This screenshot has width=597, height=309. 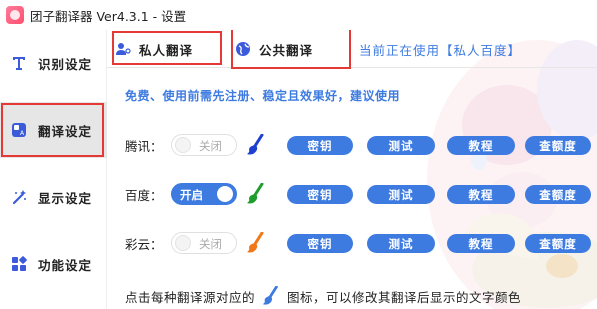 I want to click on window-title: 团子翻译器 Ver4.3.1 - 设置, so click(x=108, y=16).